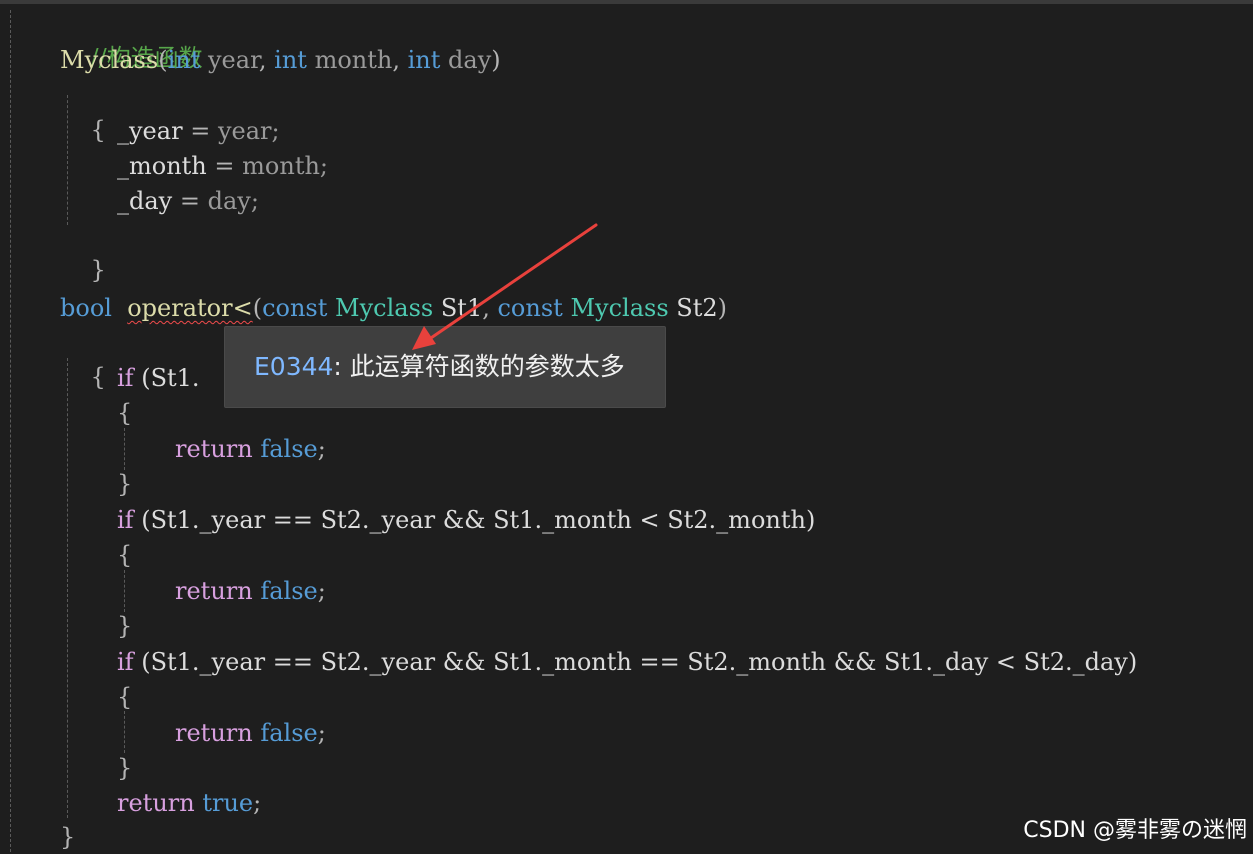 The width and height of the screenshot is (1253, 854). Describe the element at coordinates (10, 431) in the screenshot. I see `indent-guide-outer` at that location.